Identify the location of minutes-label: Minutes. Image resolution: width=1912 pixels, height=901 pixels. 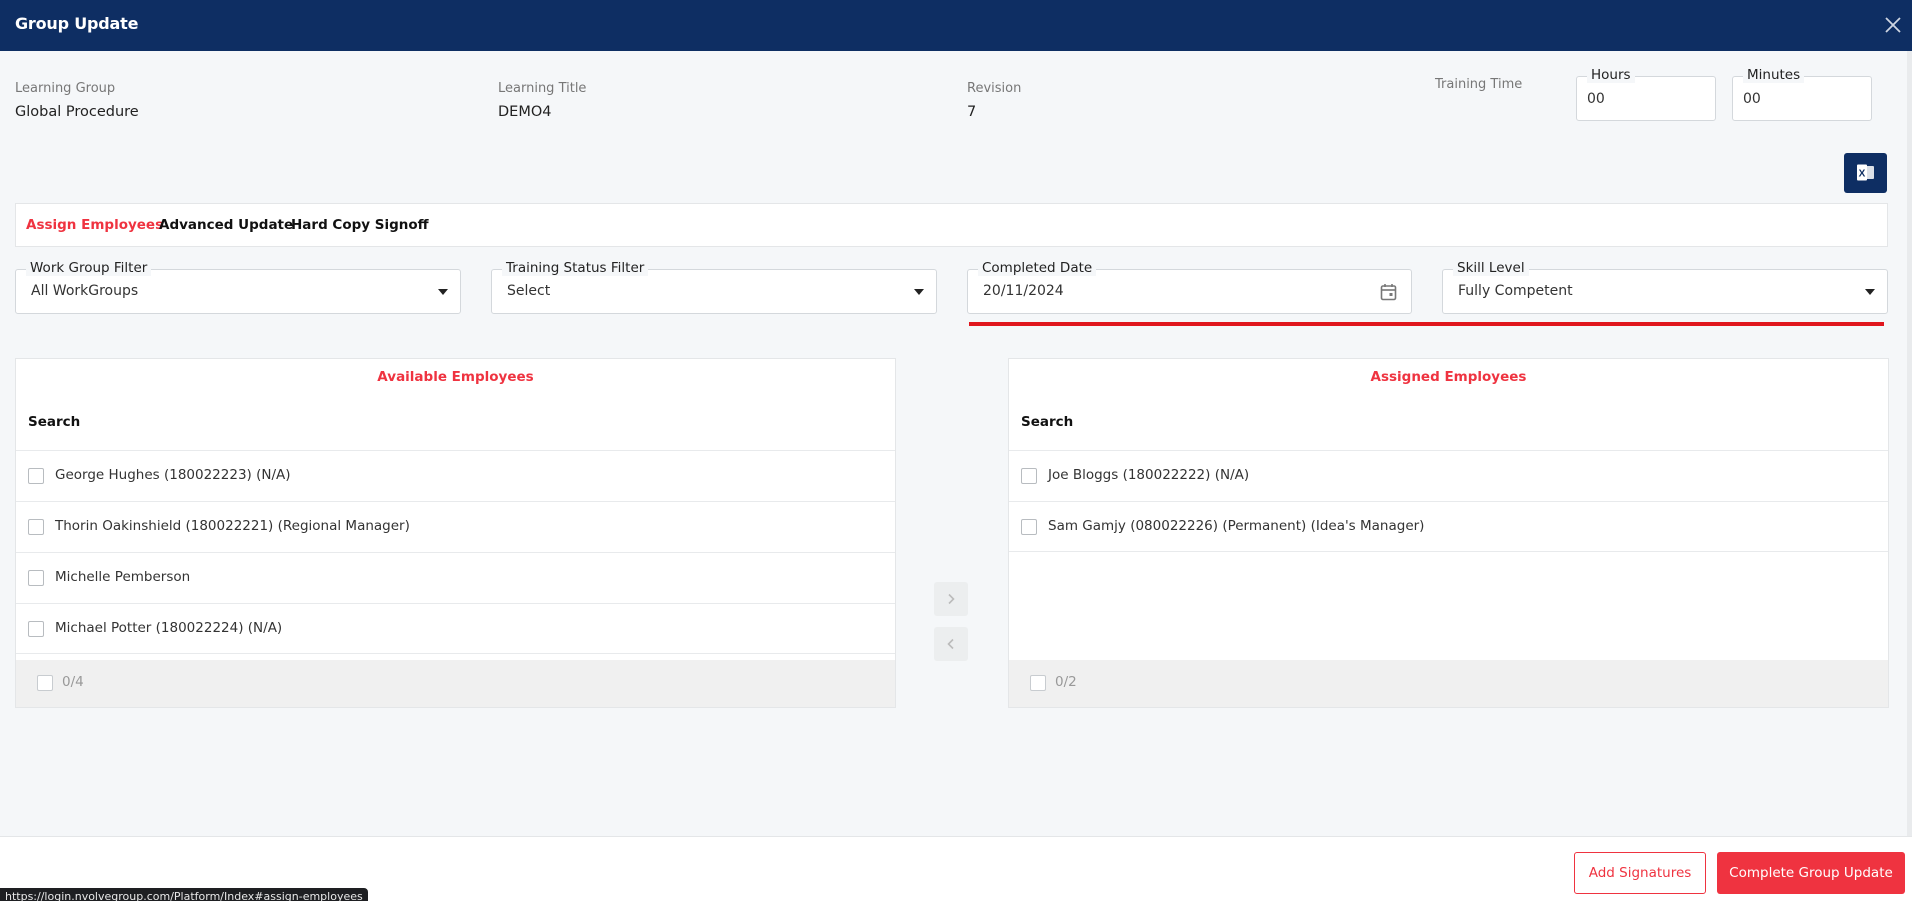
(1774, 75).